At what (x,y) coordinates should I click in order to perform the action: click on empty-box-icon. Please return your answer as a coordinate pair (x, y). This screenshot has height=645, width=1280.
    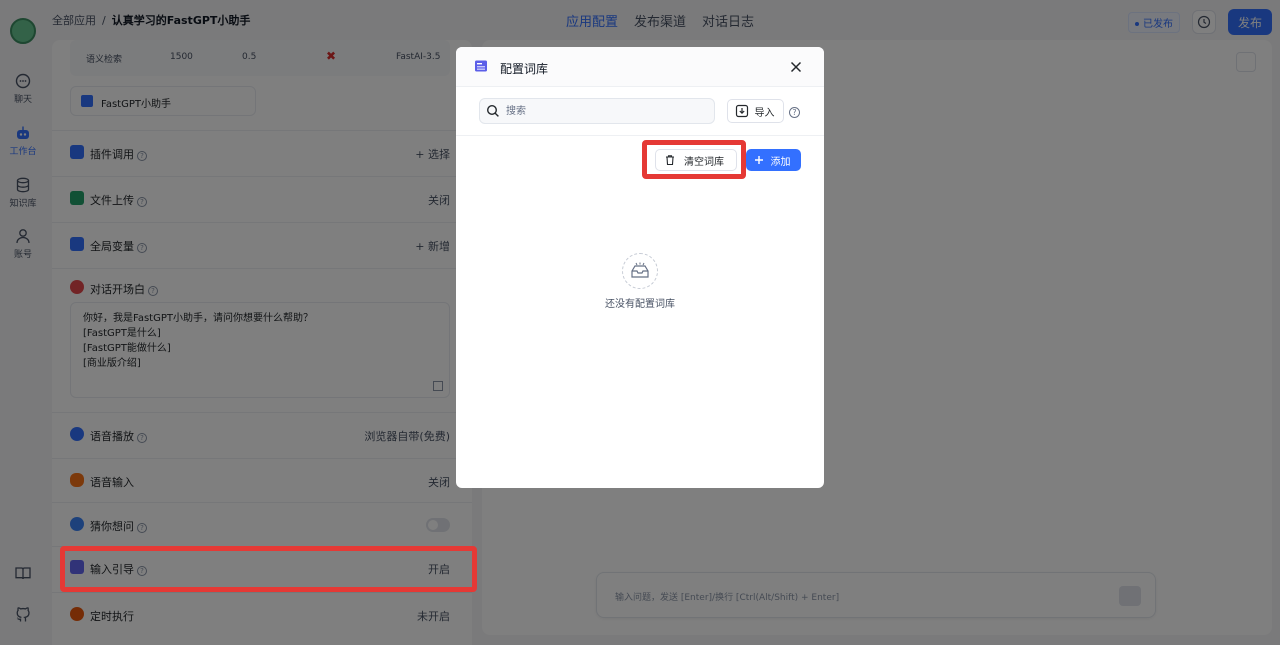
    Looking at the image, I should click on (640, 271).